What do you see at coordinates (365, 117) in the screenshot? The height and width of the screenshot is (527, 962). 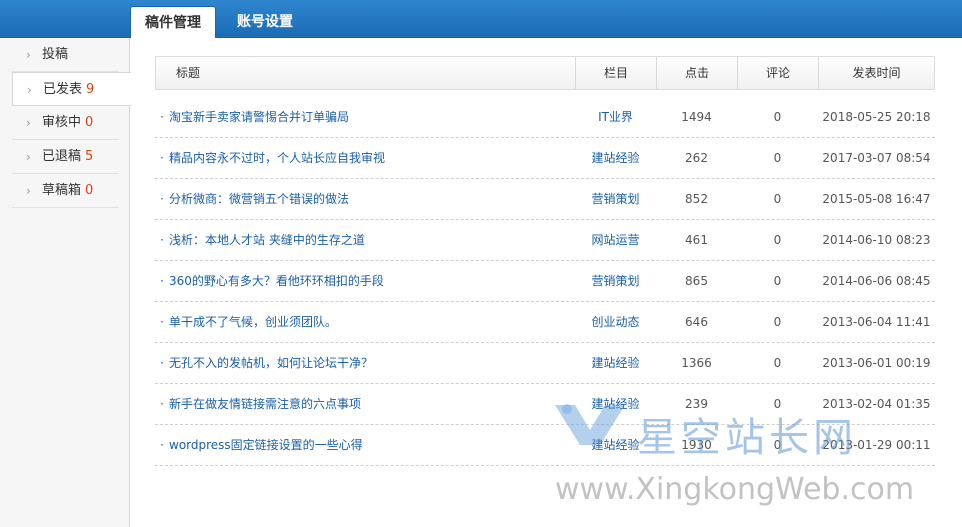 I see `row-title-cell: · 淘宝新手卖家请警惕合并订单骗局` at bounding box center [365, 117].